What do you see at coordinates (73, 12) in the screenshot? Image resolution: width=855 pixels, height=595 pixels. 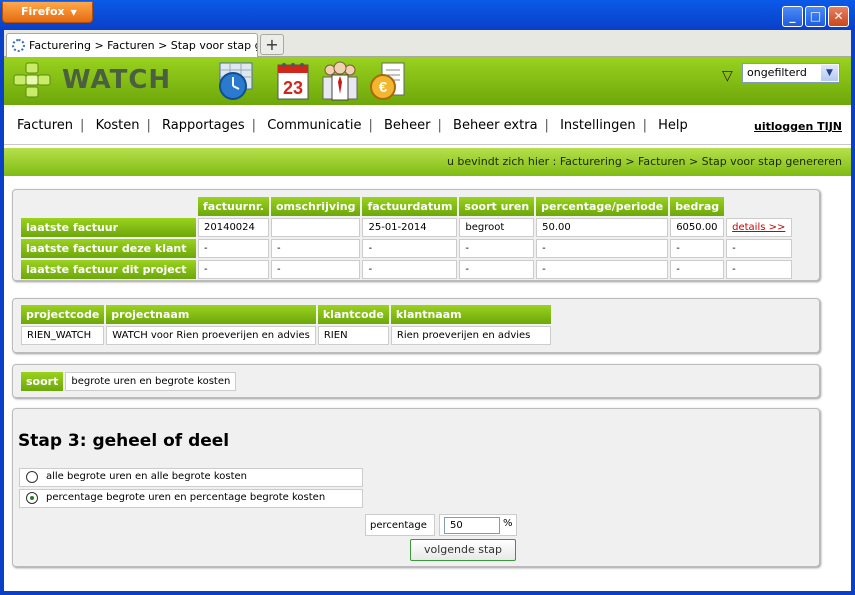 I see `dropdown-arrow-icon: ▼` at bounding box center [73, 12].